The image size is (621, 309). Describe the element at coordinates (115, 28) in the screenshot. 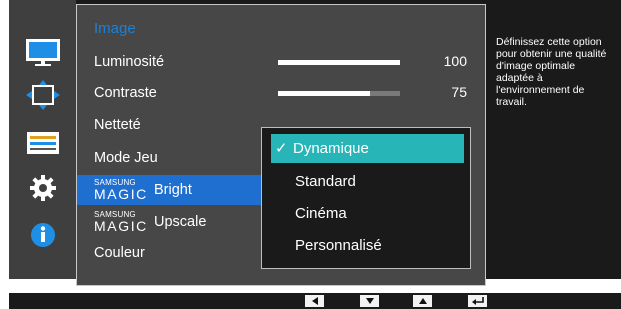

I see `menu-title: Image` at that location.